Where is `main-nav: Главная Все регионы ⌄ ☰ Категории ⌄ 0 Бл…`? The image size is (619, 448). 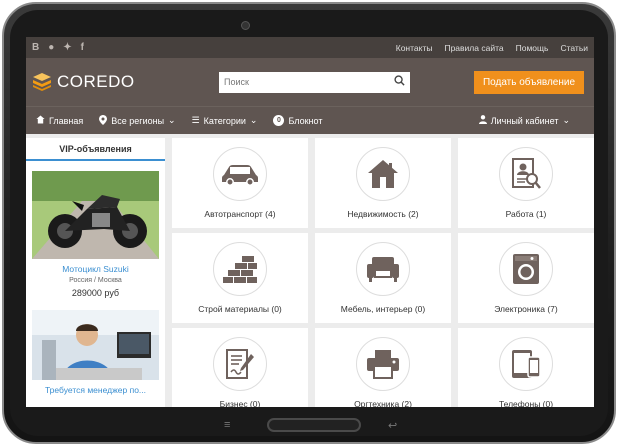
main-nav: Главная Все регионы ⌄ ☰ Категории ⌄ 0 Бл… is located at coordinates (310, 120).